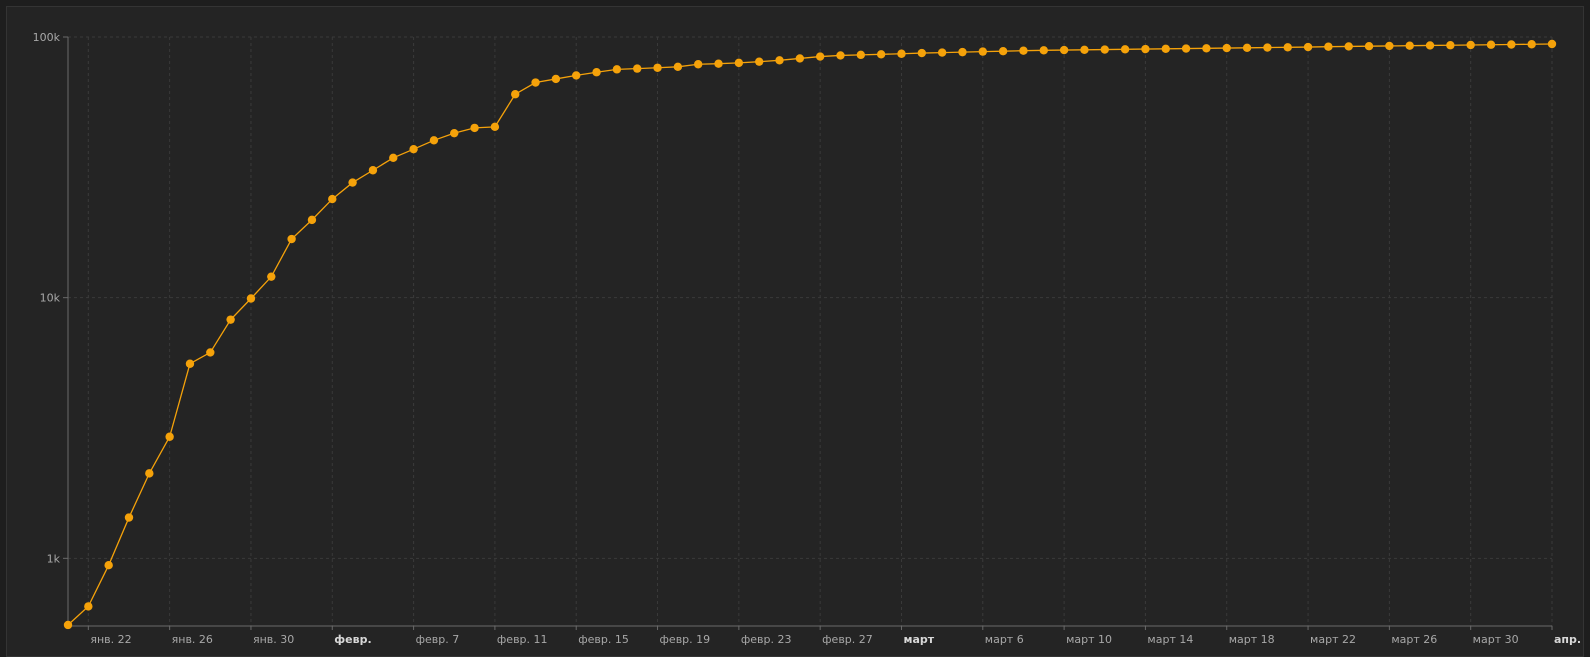 This screenshot has width=1590, height=657. I want to click on x-tick-label: февр. 11, so click(522, 639).